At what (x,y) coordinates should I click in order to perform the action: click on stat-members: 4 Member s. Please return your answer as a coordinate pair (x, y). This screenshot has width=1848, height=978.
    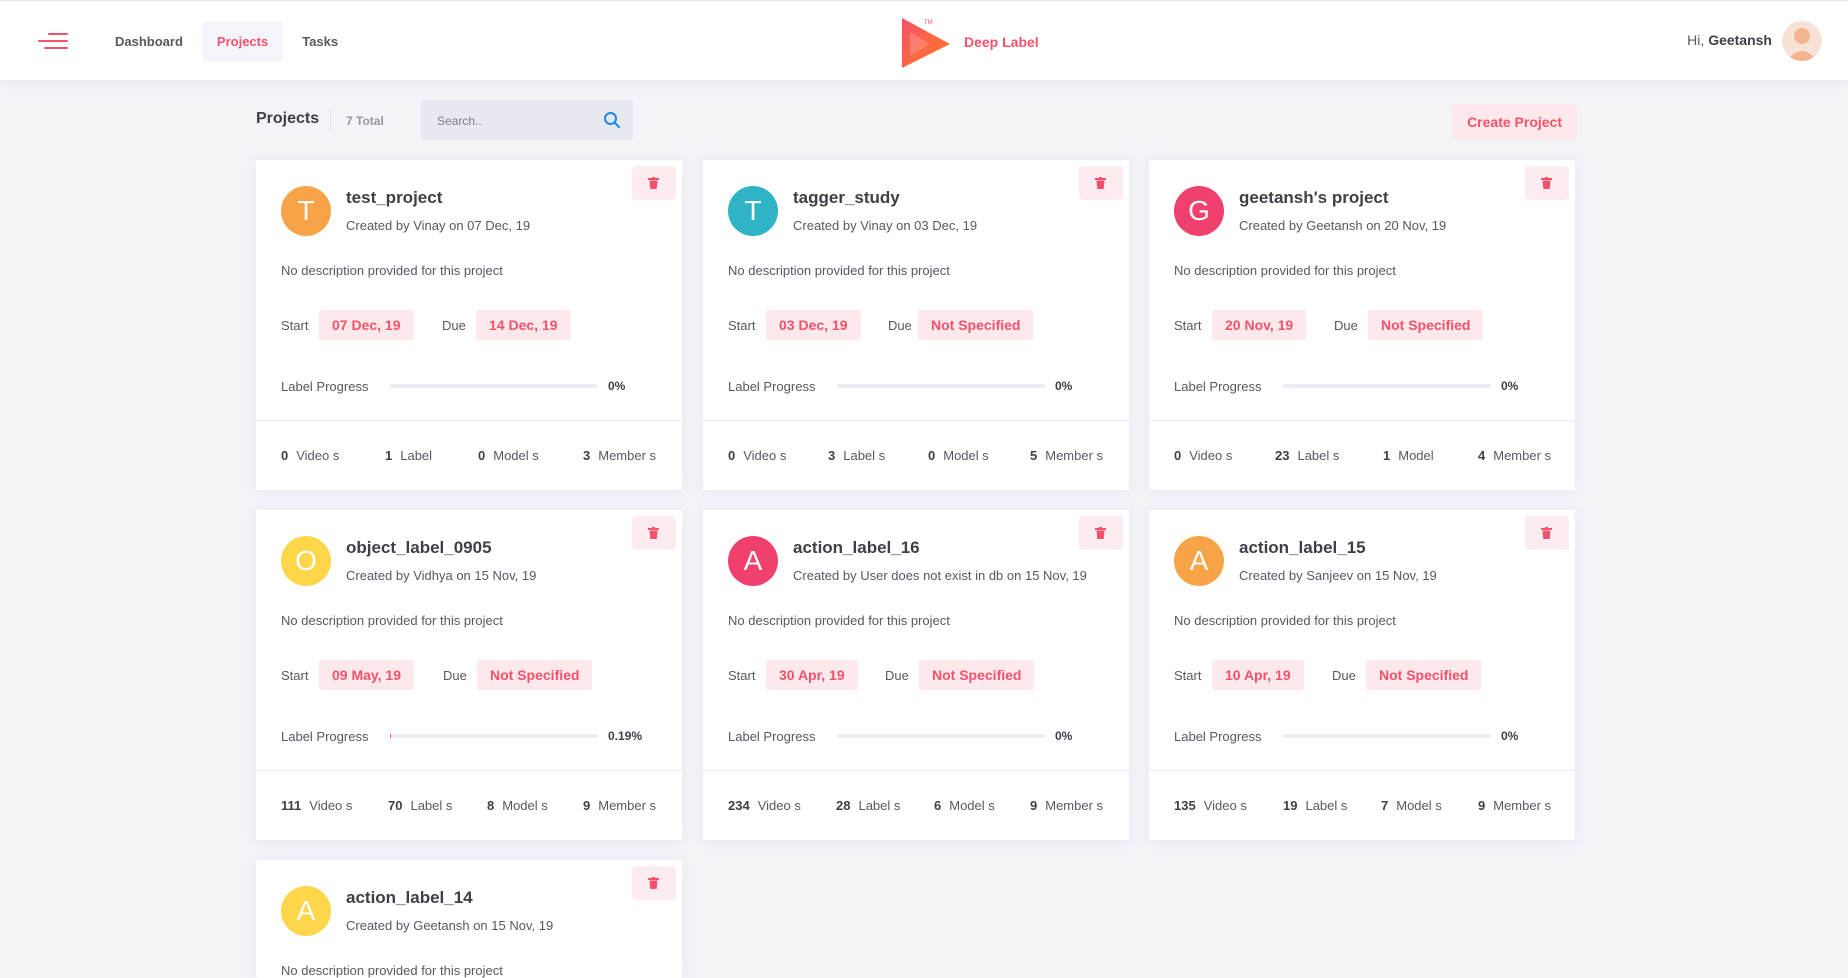
    Looking at the image, I should click on (1515, 455).